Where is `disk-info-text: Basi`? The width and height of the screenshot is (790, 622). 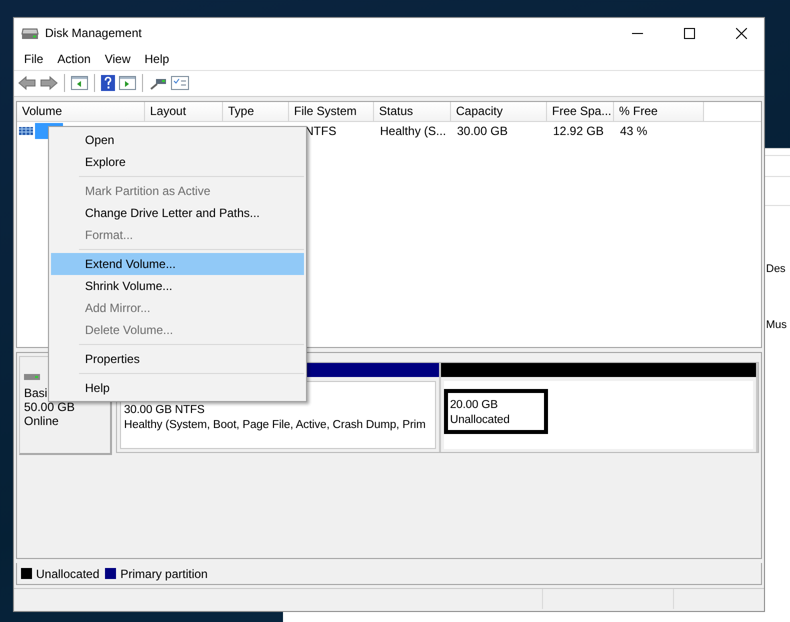
disk-info-text: Basi is located at coordinates (36, 393).